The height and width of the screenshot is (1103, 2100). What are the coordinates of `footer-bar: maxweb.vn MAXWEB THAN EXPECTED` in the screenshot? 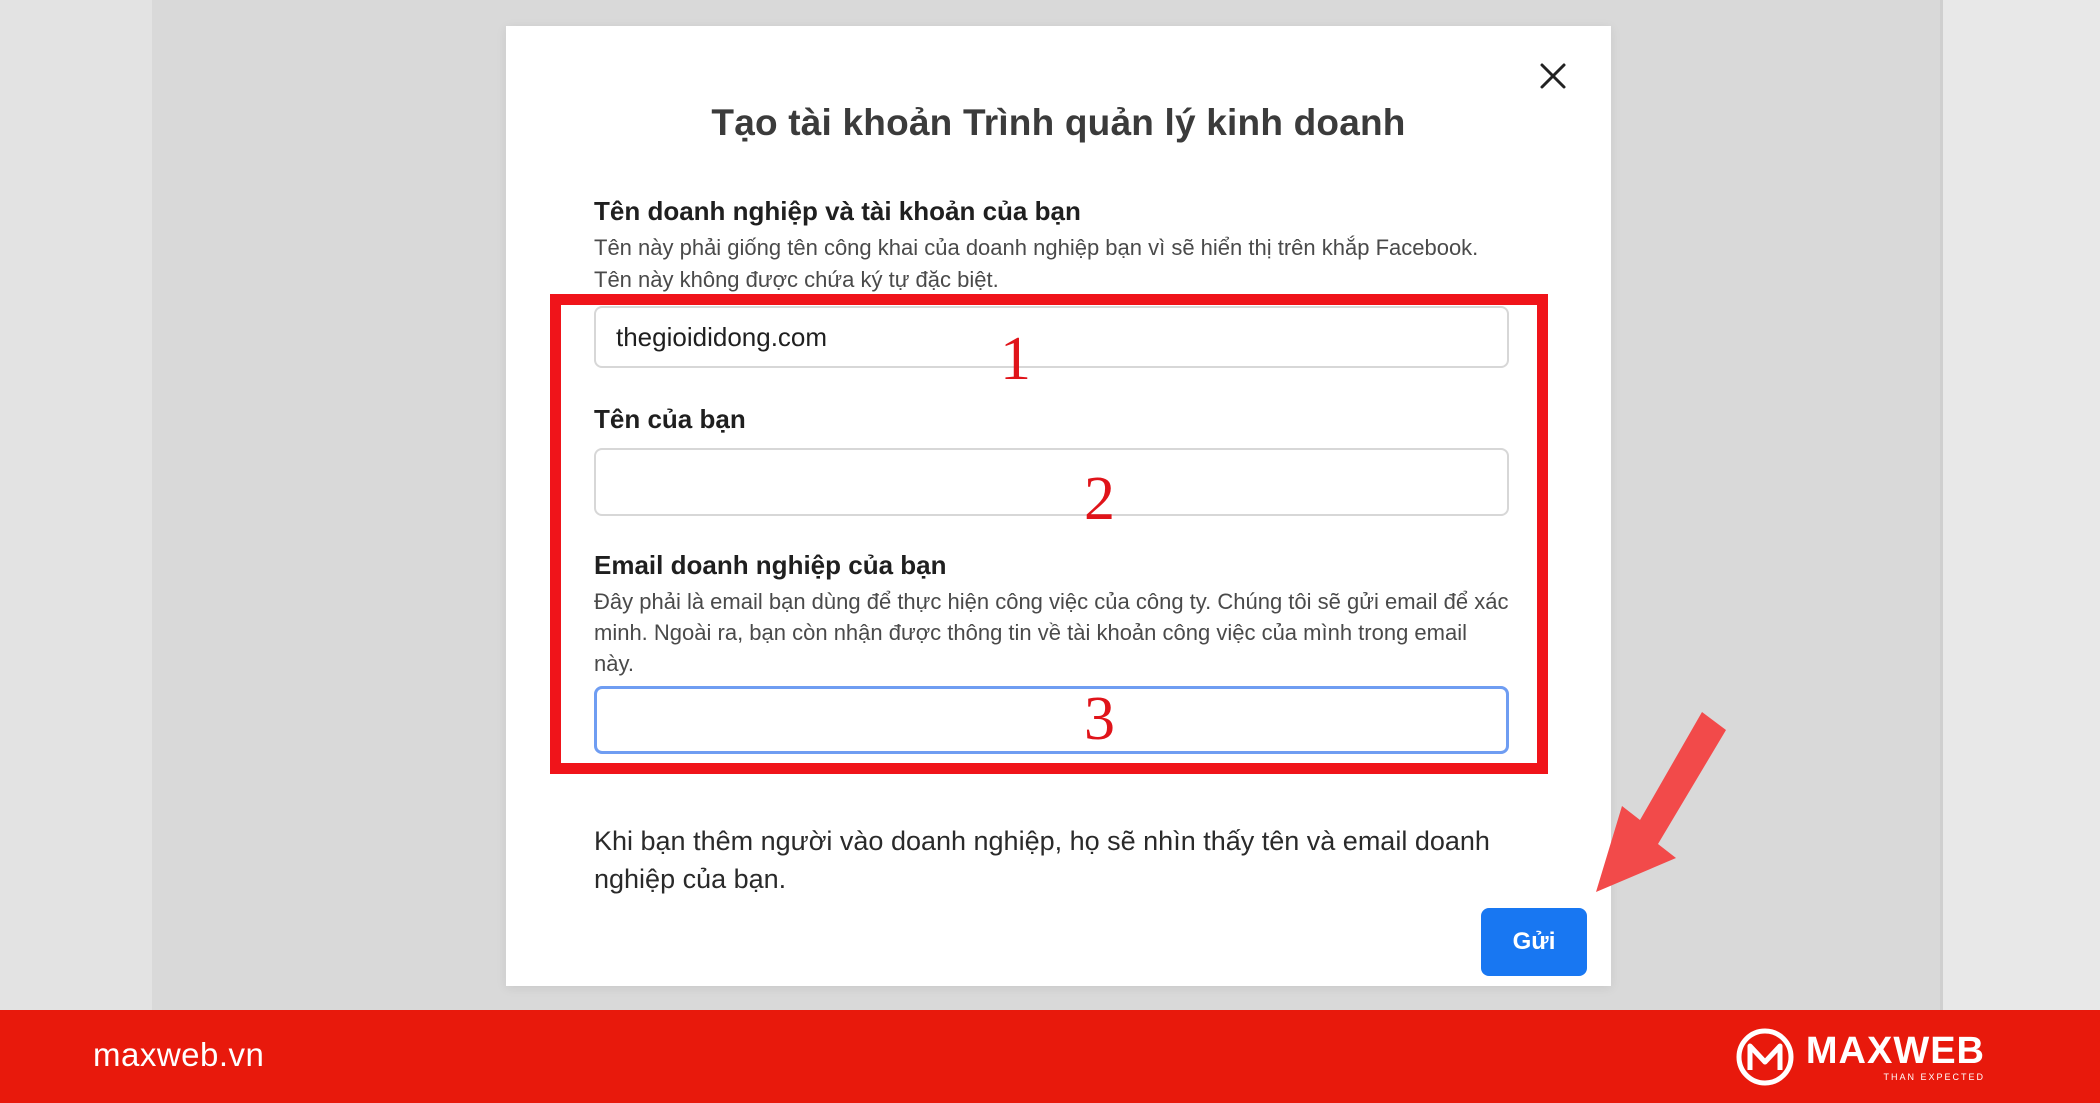 It's located at (1050, 1056).